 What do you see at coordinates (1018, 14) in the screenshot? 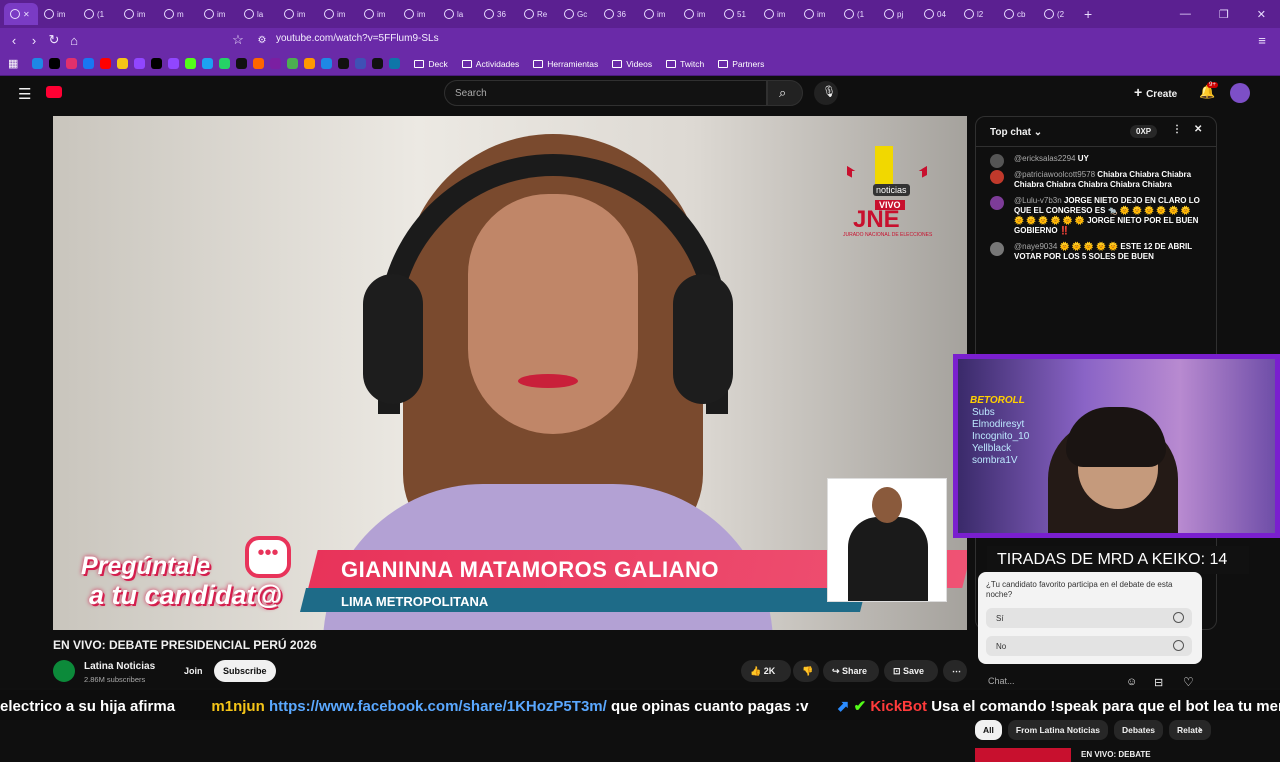
I see `browser-tab: cb` at bounding box center [1018, 14].